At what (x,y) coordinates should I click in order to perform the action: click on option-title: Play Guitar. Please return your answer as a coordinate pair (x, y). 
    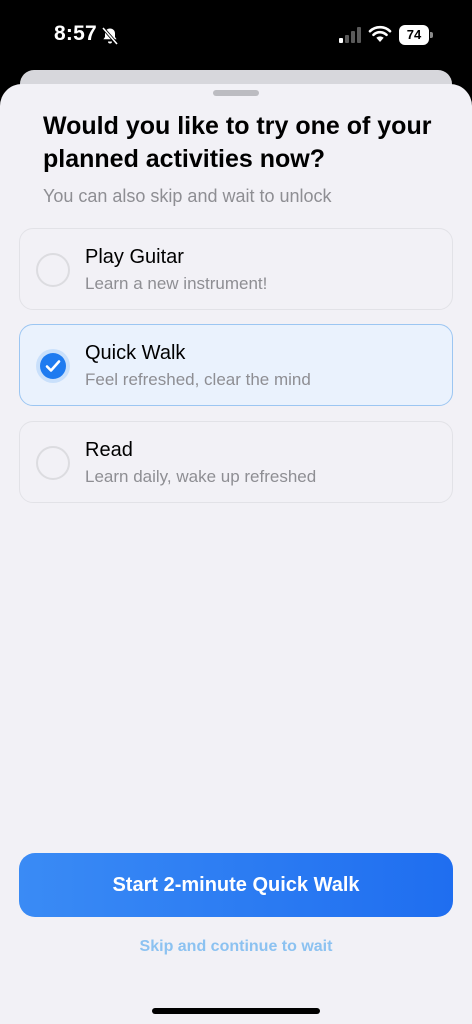
    Looking at the image, I should click on (134, 257).